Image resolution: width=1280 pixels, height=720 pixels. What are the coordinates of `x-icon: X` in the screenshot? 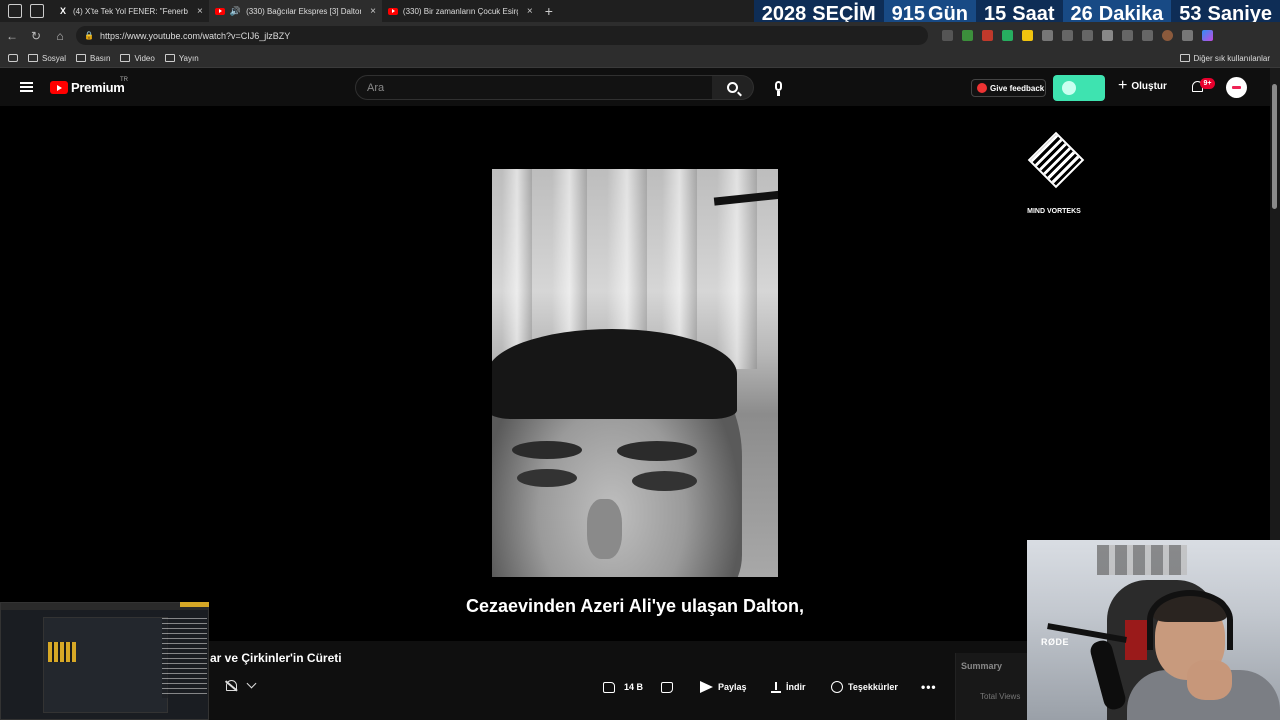 It's located at (62, 11).